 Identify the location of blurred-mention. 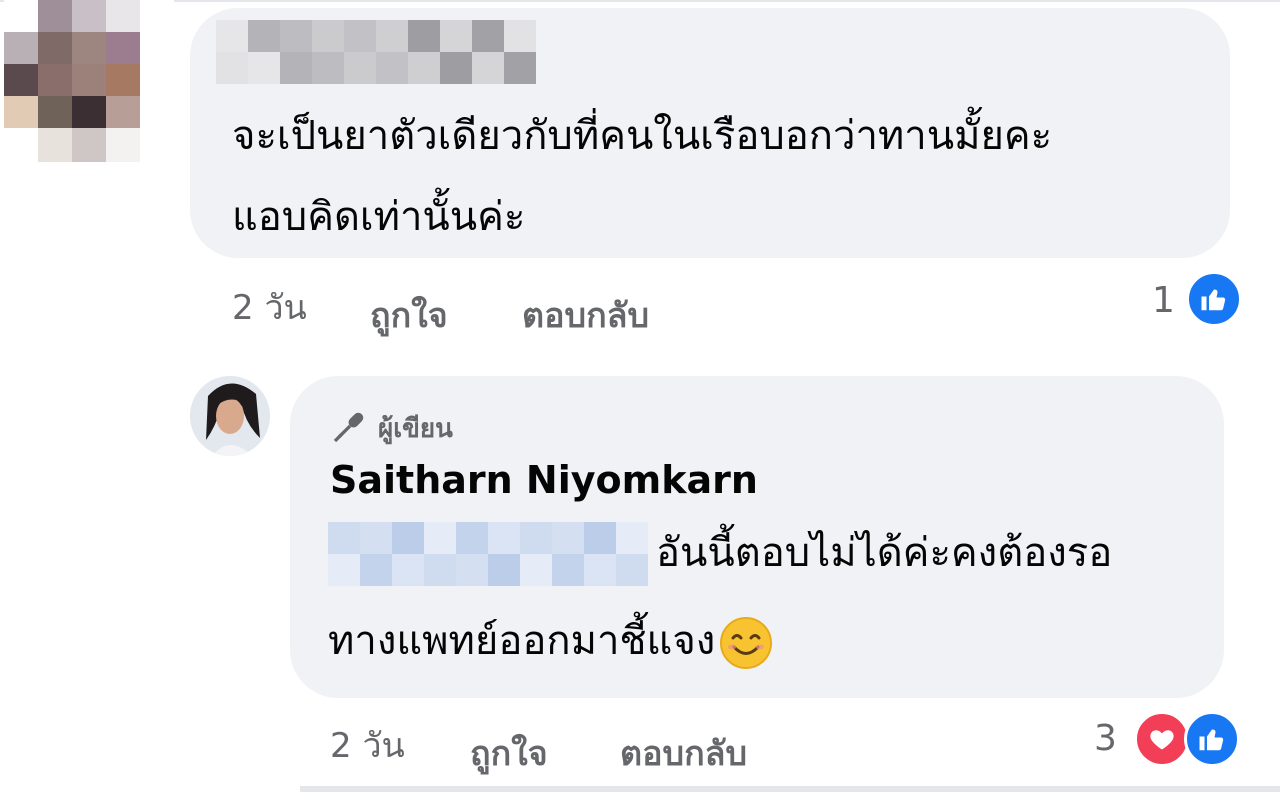
(488, 554).